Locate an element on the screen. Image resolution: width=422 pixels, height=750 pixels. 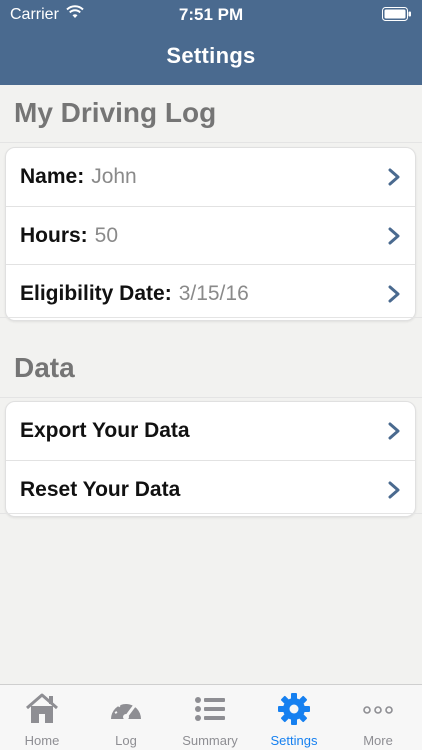
gauge-icon is located at coordinates (126, 710).